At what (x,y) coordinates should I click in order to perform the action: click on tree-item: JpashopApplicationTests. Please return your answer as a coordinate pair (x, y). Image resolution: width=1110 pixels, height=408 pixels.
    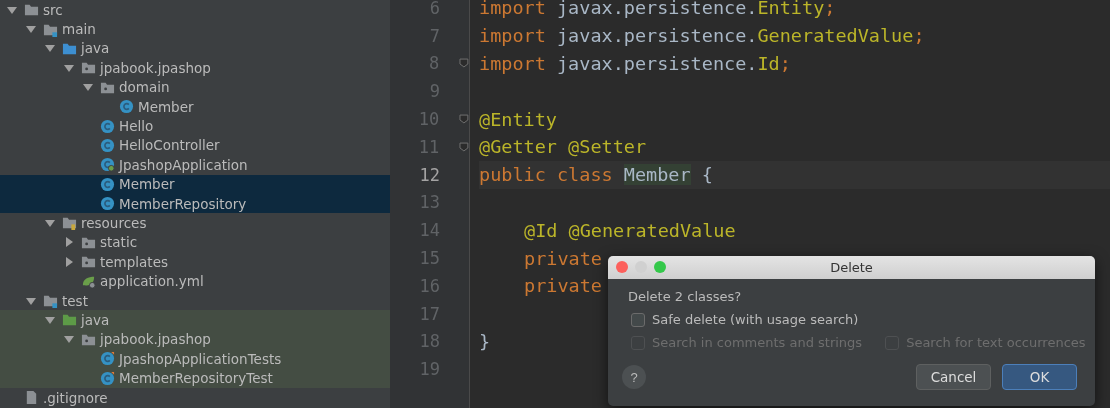
    Looking at the image, I should click on (195, 359).